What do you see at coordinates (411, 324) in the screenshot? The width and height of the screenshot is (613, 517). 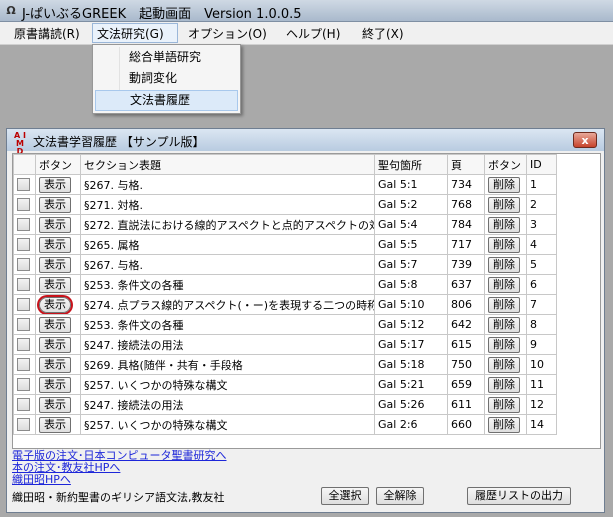 I see `row-verse: Gal 5:12` at bounding box center [411, 324].